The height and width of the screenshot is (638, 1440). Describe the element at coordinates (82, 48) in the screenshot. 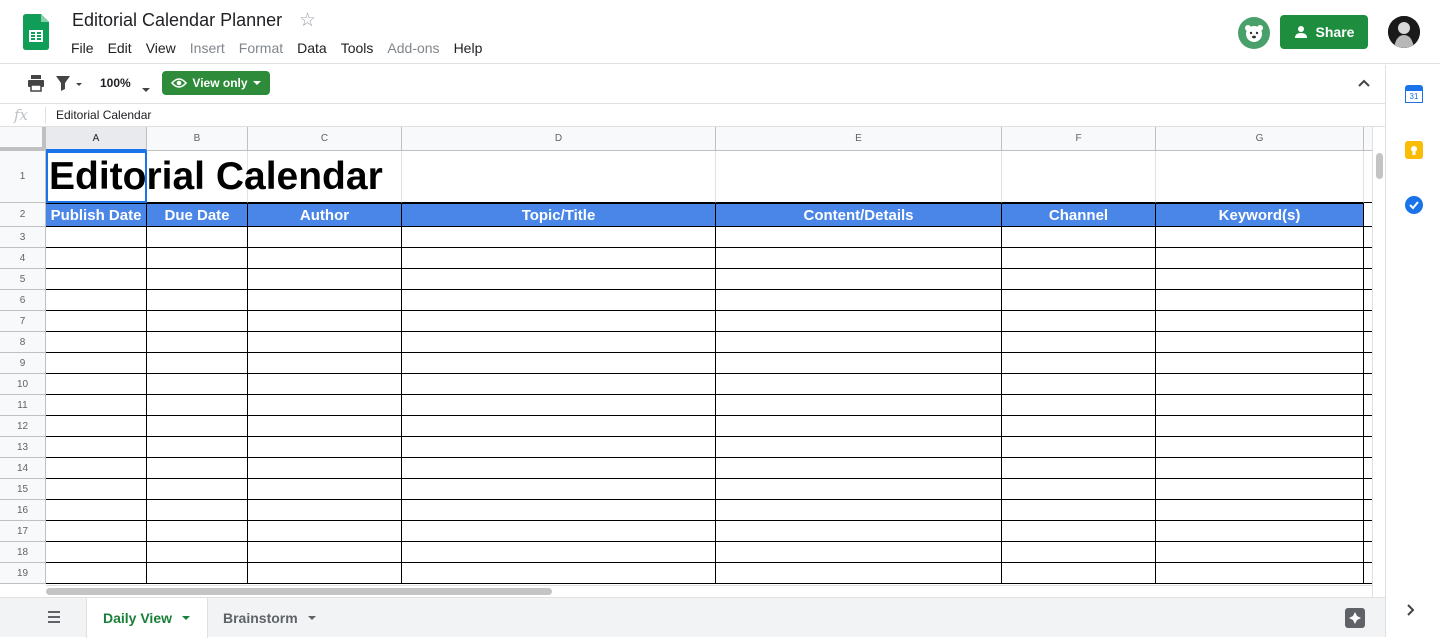

I see `menu-item-file: File` at that location.